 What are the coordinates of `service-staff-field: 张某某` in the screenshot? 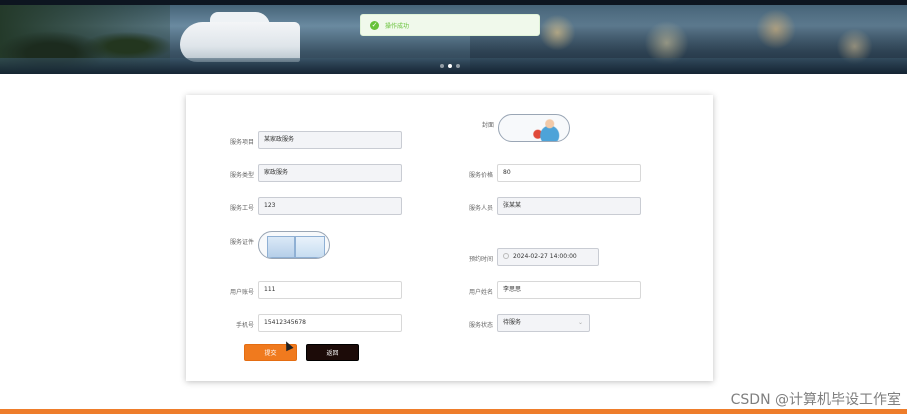 It's located at (569, 206).